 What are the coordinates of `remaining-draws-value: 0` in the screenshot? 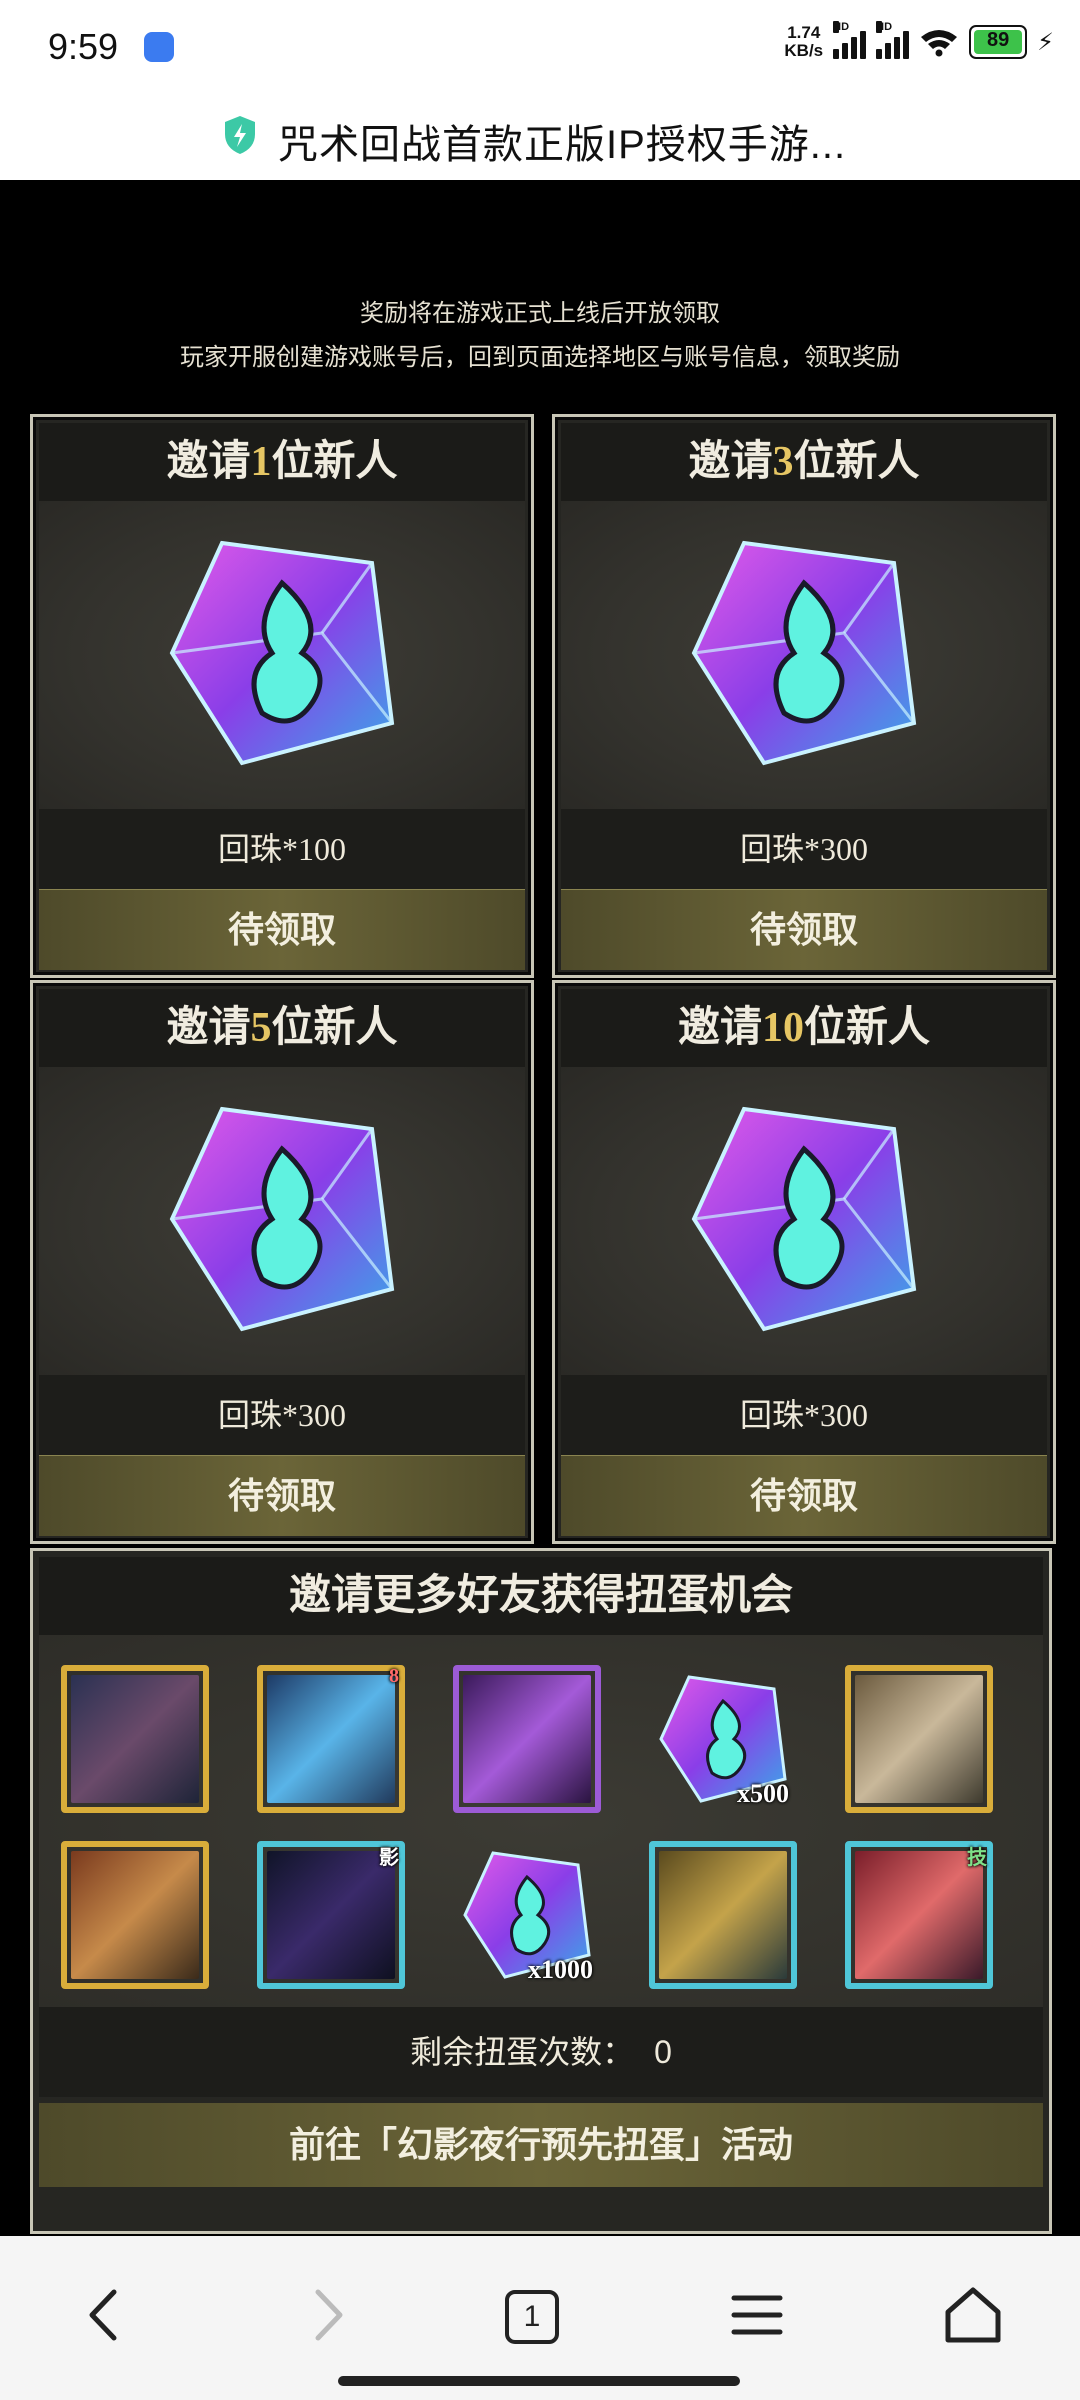 It's located at (663, 2052).